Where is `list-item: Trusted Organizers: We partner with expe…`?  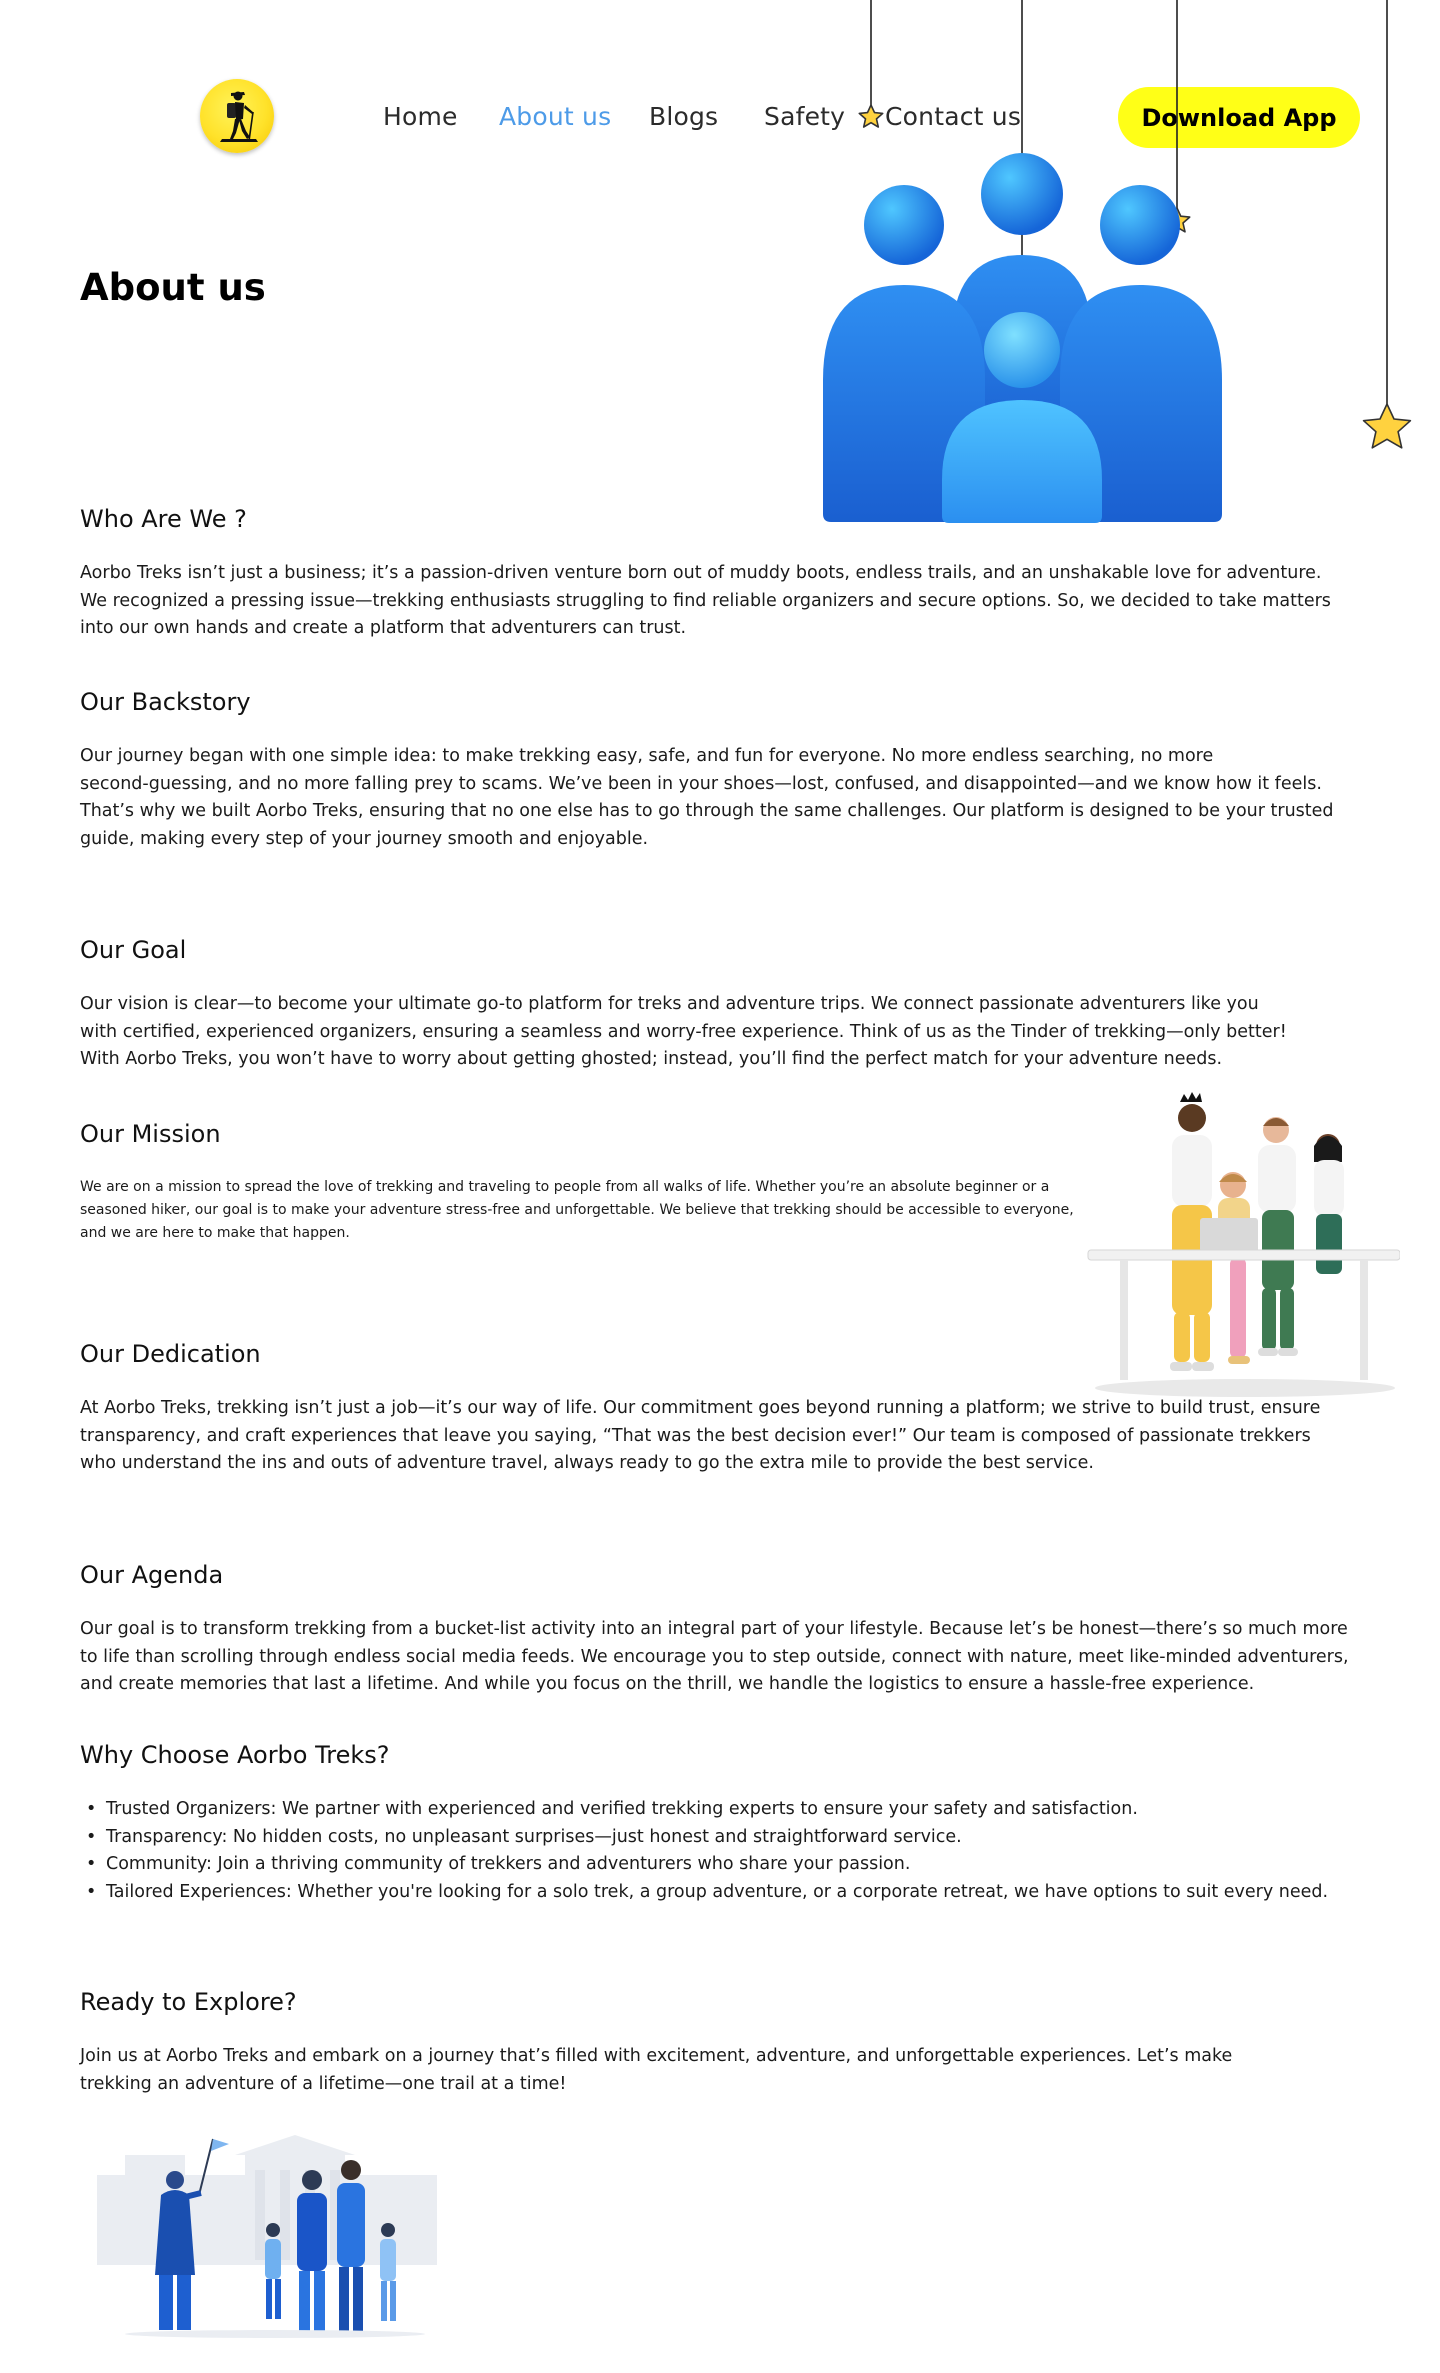 list-item: Trusted Organizers: We partner with expe… is located at coordinates (746, 1810).